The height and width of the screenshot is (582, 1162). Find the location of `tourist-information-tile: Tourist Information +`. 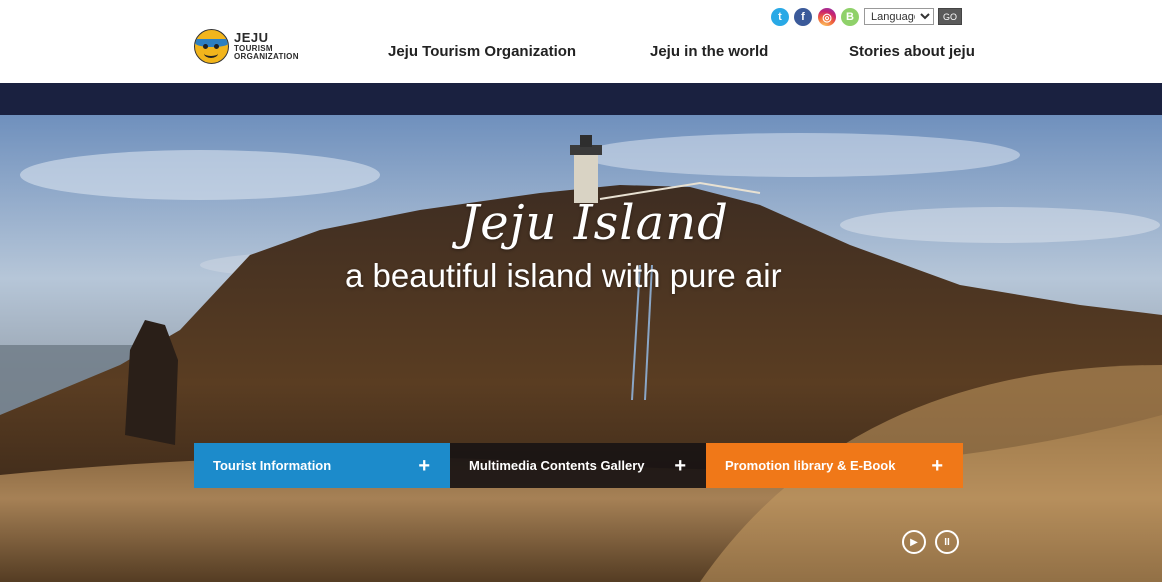

tourist-information-tile: Tourist Information + is located at coordinates (322, 465).